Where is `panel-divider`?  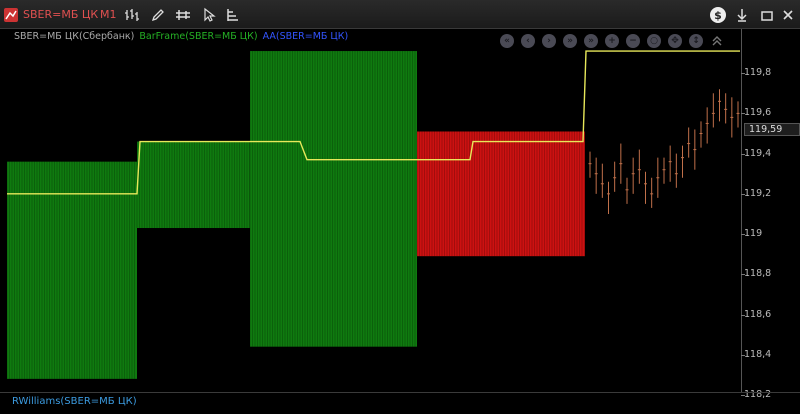 panel-divider is located at coordinates (400, 392).